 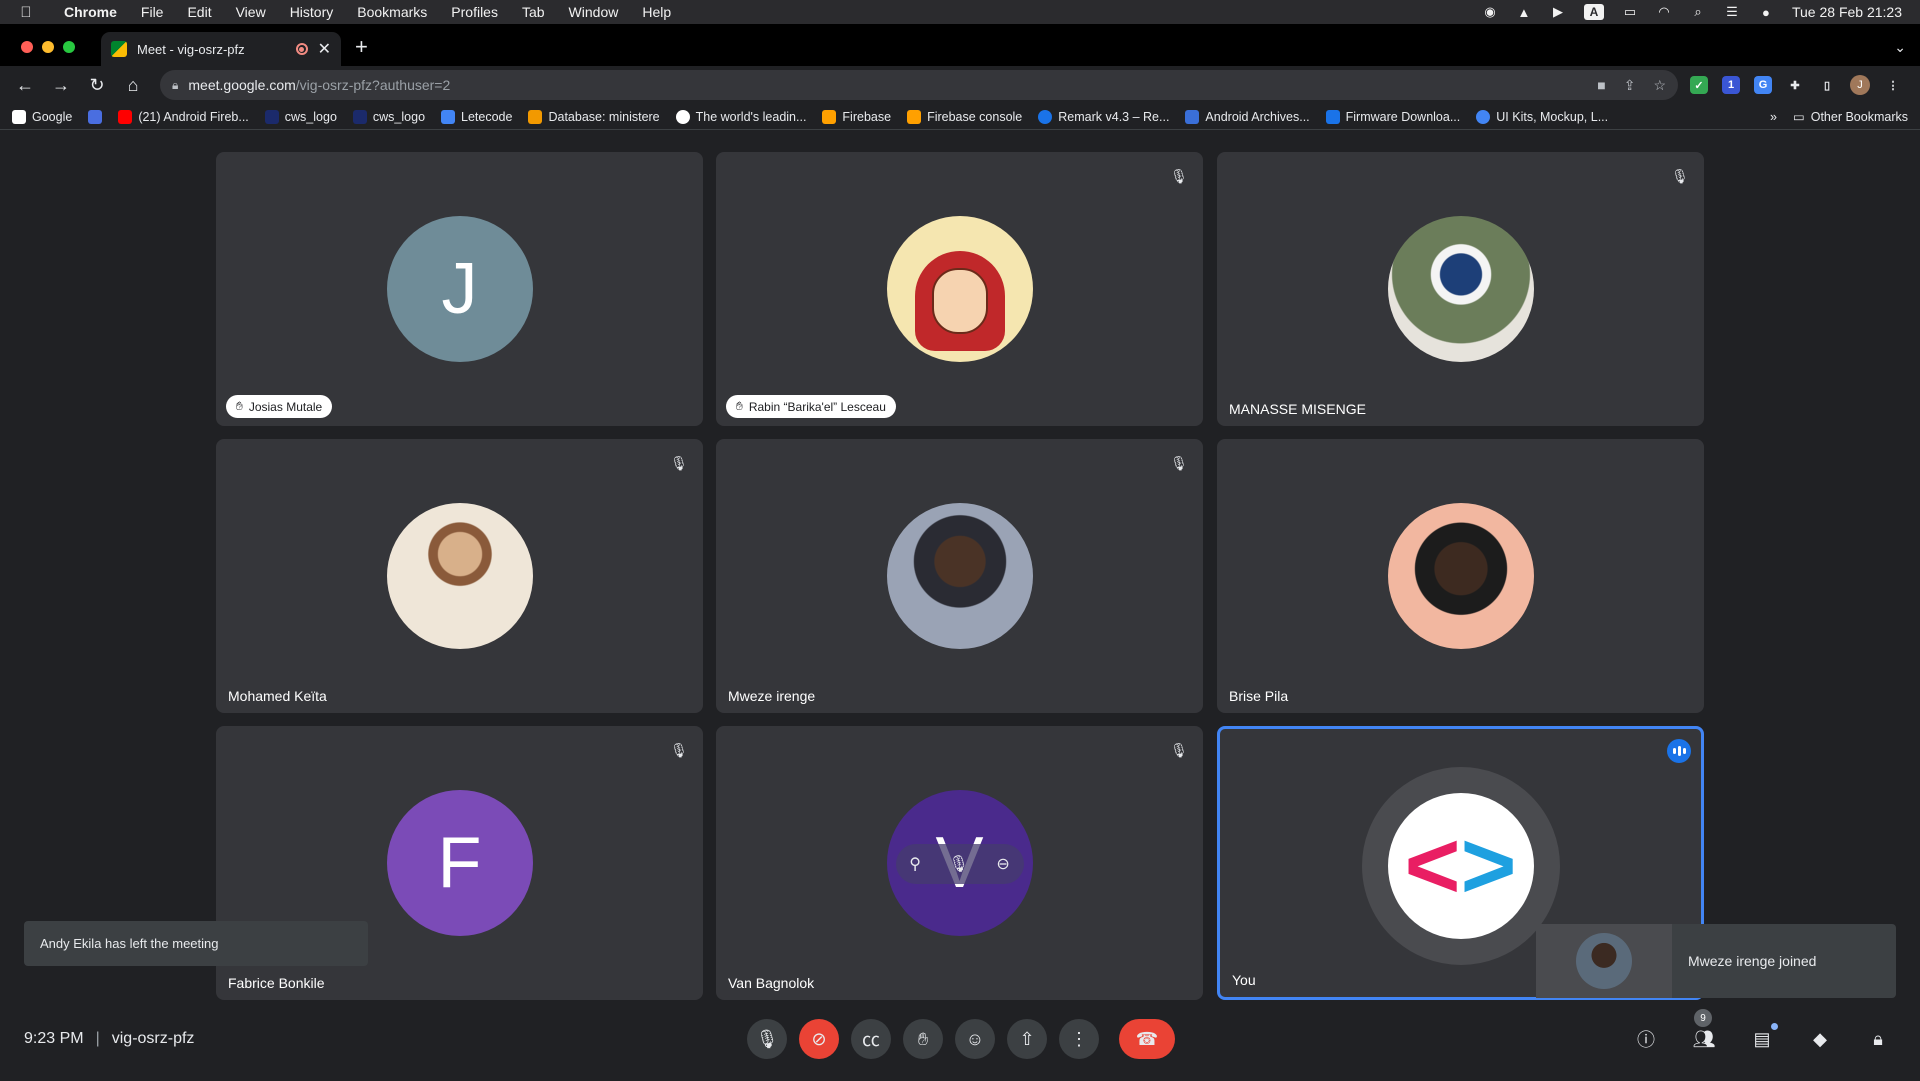 I want to click on participant-avatar, so click(x=1460, y=289).